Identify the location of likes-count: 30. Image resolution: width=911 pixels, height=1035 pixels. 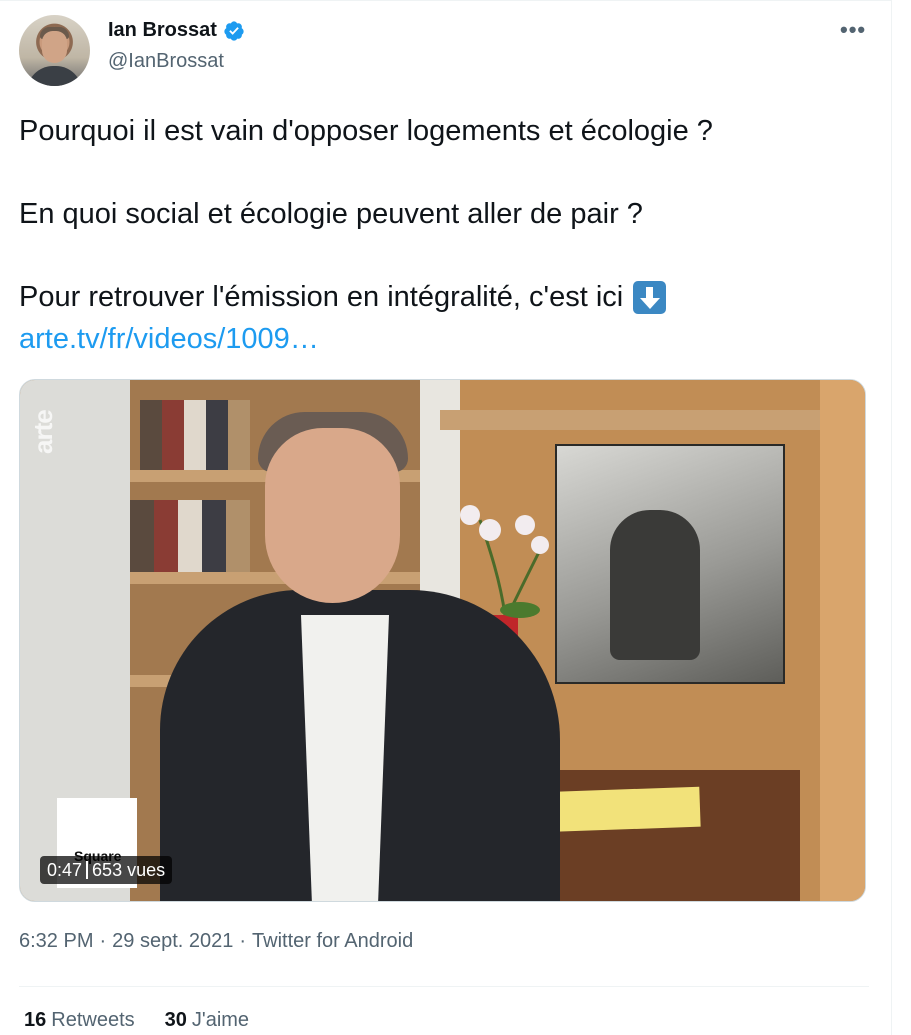
(175, 1020).